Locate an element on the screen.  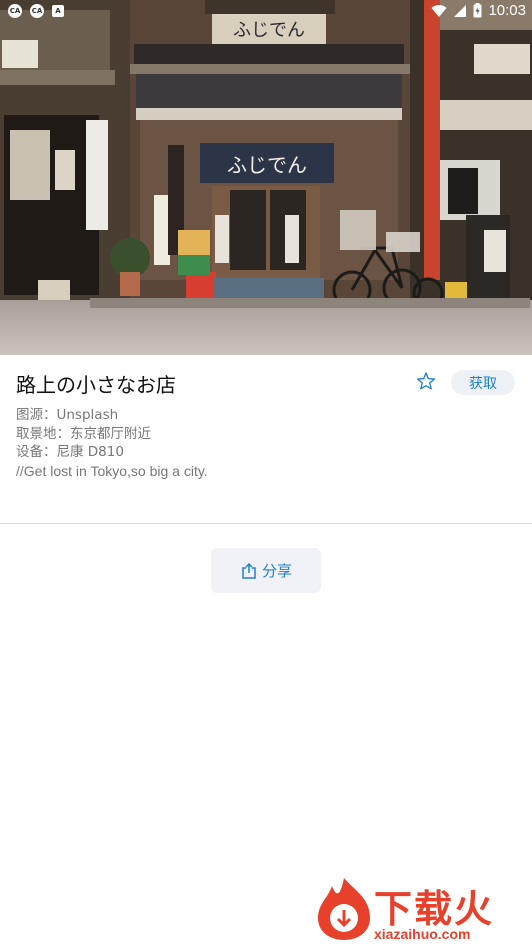
share-button: 分享 is located at coordinates (266, 570).